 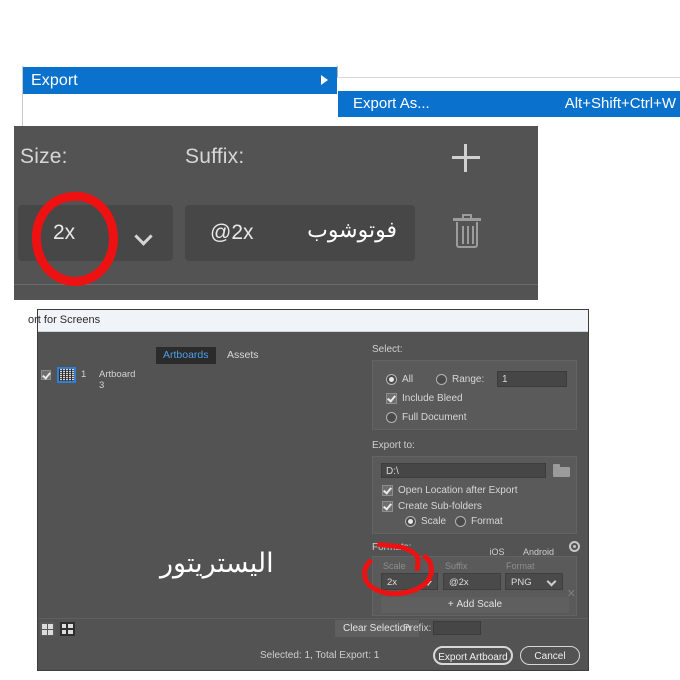 What do you see at coordinates (456, 566) in the screenshot?
I see `formats-col-suffix-header: Suffix` at bounding box center [456, 566].